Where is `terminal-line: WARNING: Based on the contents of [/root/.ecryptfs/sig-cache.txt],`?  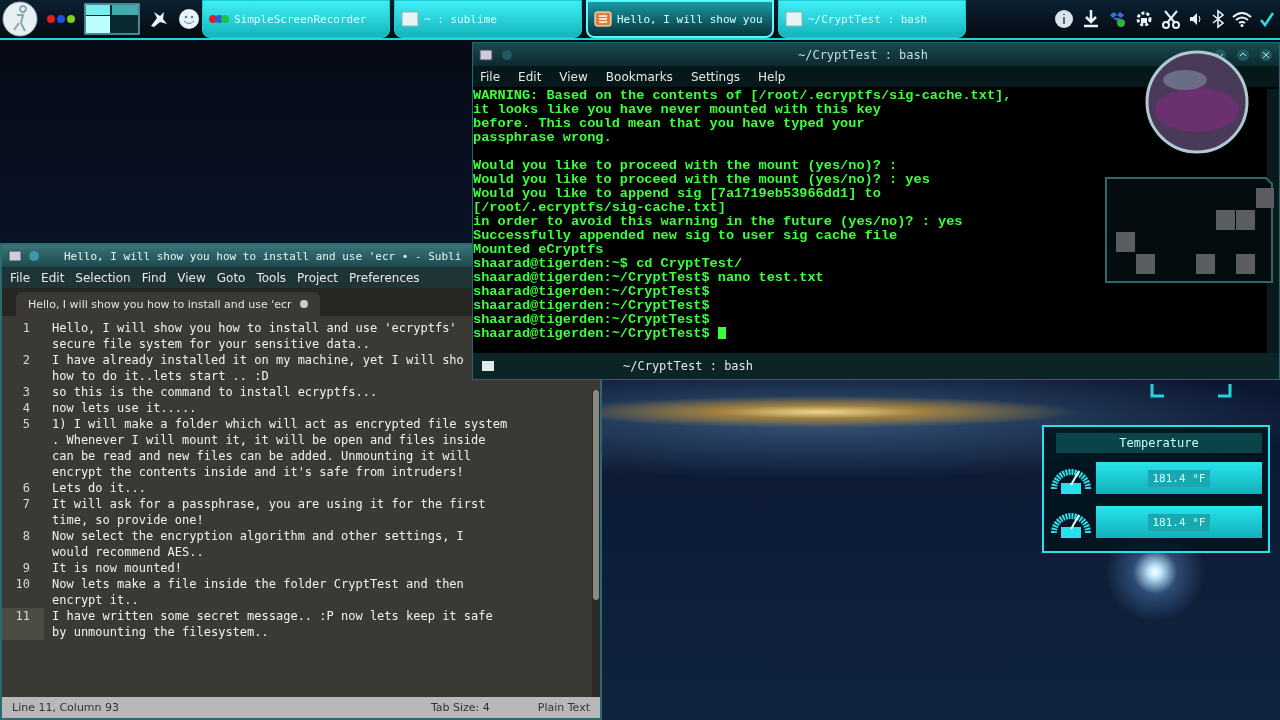
terminal-line: WARNING: Based on the contents of [/root/.ecryptfs/sig-cache.txt], is located at coordinates (742, 95).